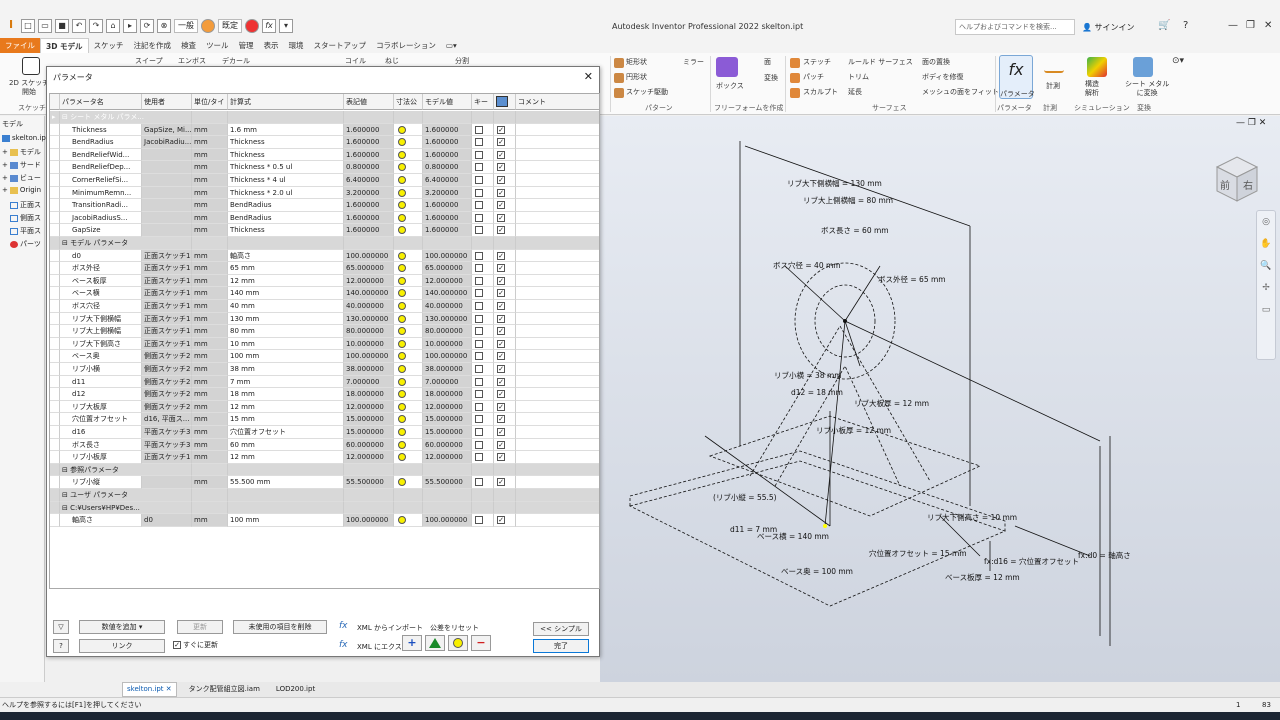 The height and width of the screenshot is (720, 1280). Describe the element at coordinates (21, 152) in the screenshot. I see `browser-item-model: + モデル` at that location.